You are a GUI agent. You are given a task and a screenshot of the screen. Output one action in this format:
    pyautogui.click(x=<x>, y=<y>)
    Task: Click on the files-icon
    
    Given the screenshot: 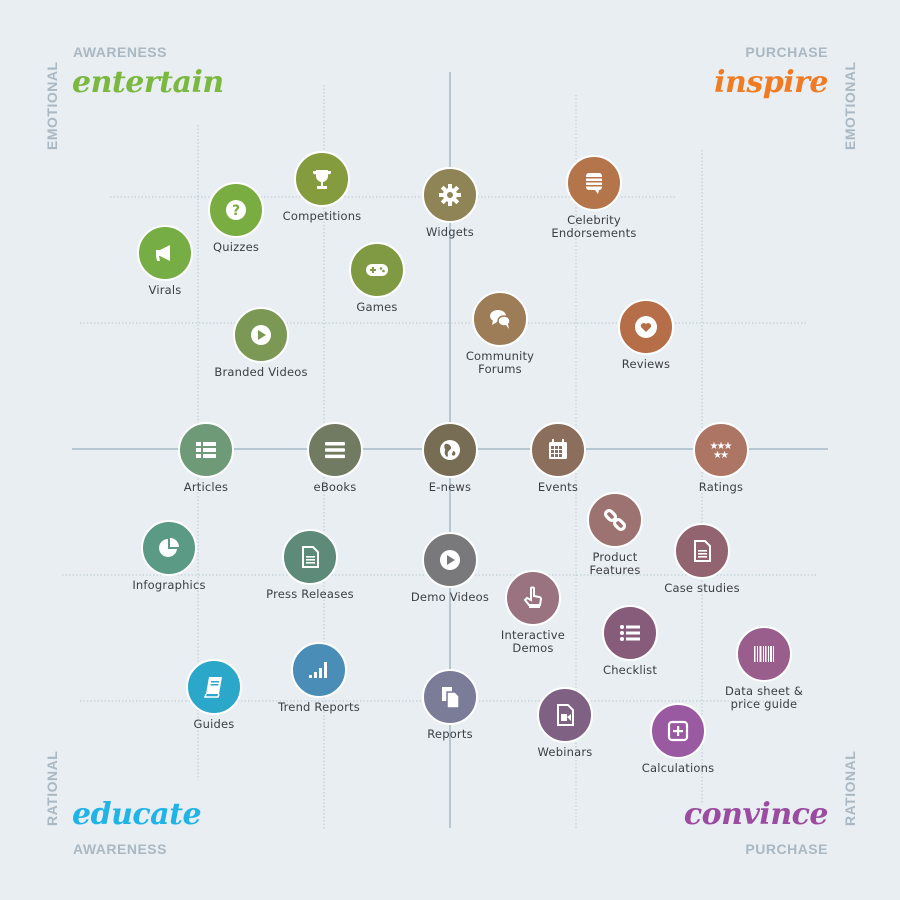 What is the action you would take?
    pyautogui.click(x=451, y=698)
    